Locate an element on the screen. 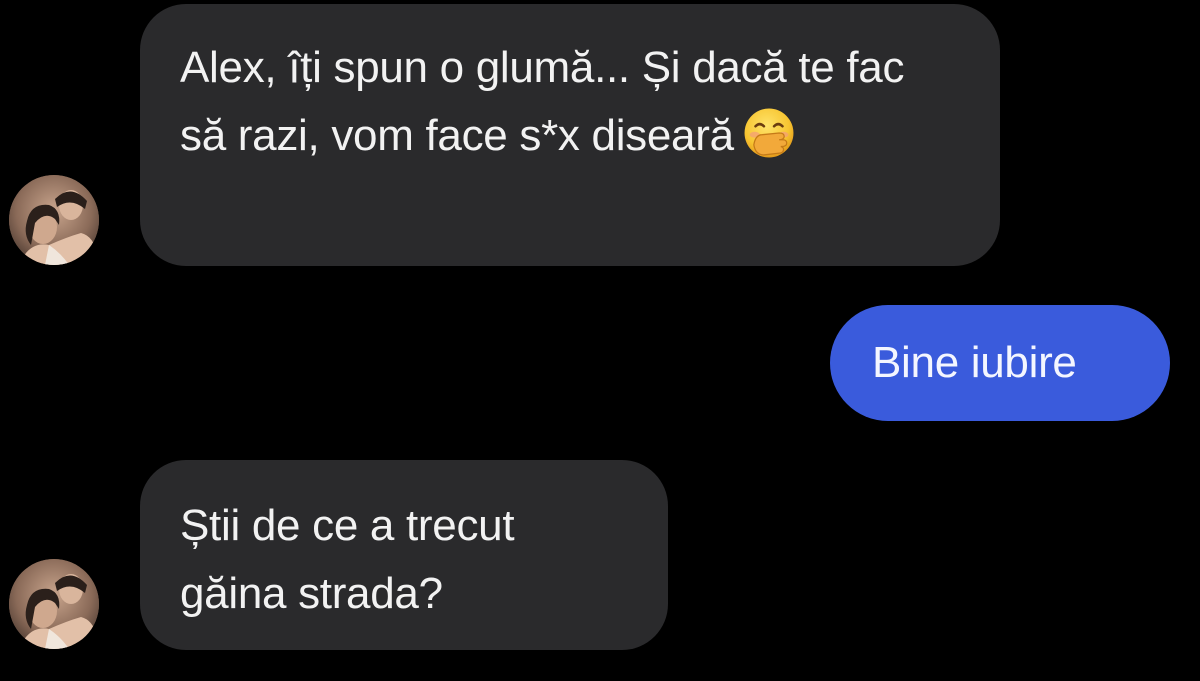  face-with-hand-over-mouth-icon is located at coordinates (769, 133).